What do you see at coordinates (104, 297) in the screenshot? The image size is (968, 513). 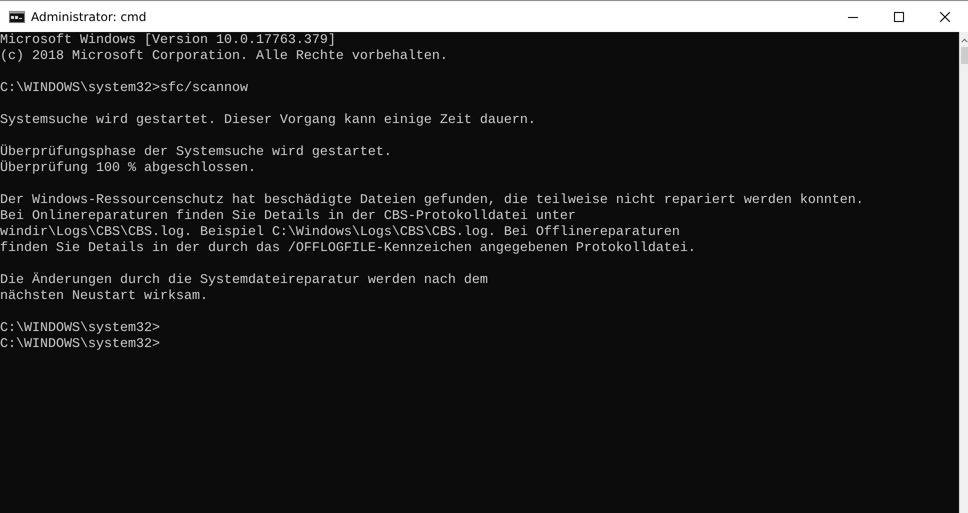 I see `console-line: nächsten Neustart wirksam.` at bounding box center [104, 297].